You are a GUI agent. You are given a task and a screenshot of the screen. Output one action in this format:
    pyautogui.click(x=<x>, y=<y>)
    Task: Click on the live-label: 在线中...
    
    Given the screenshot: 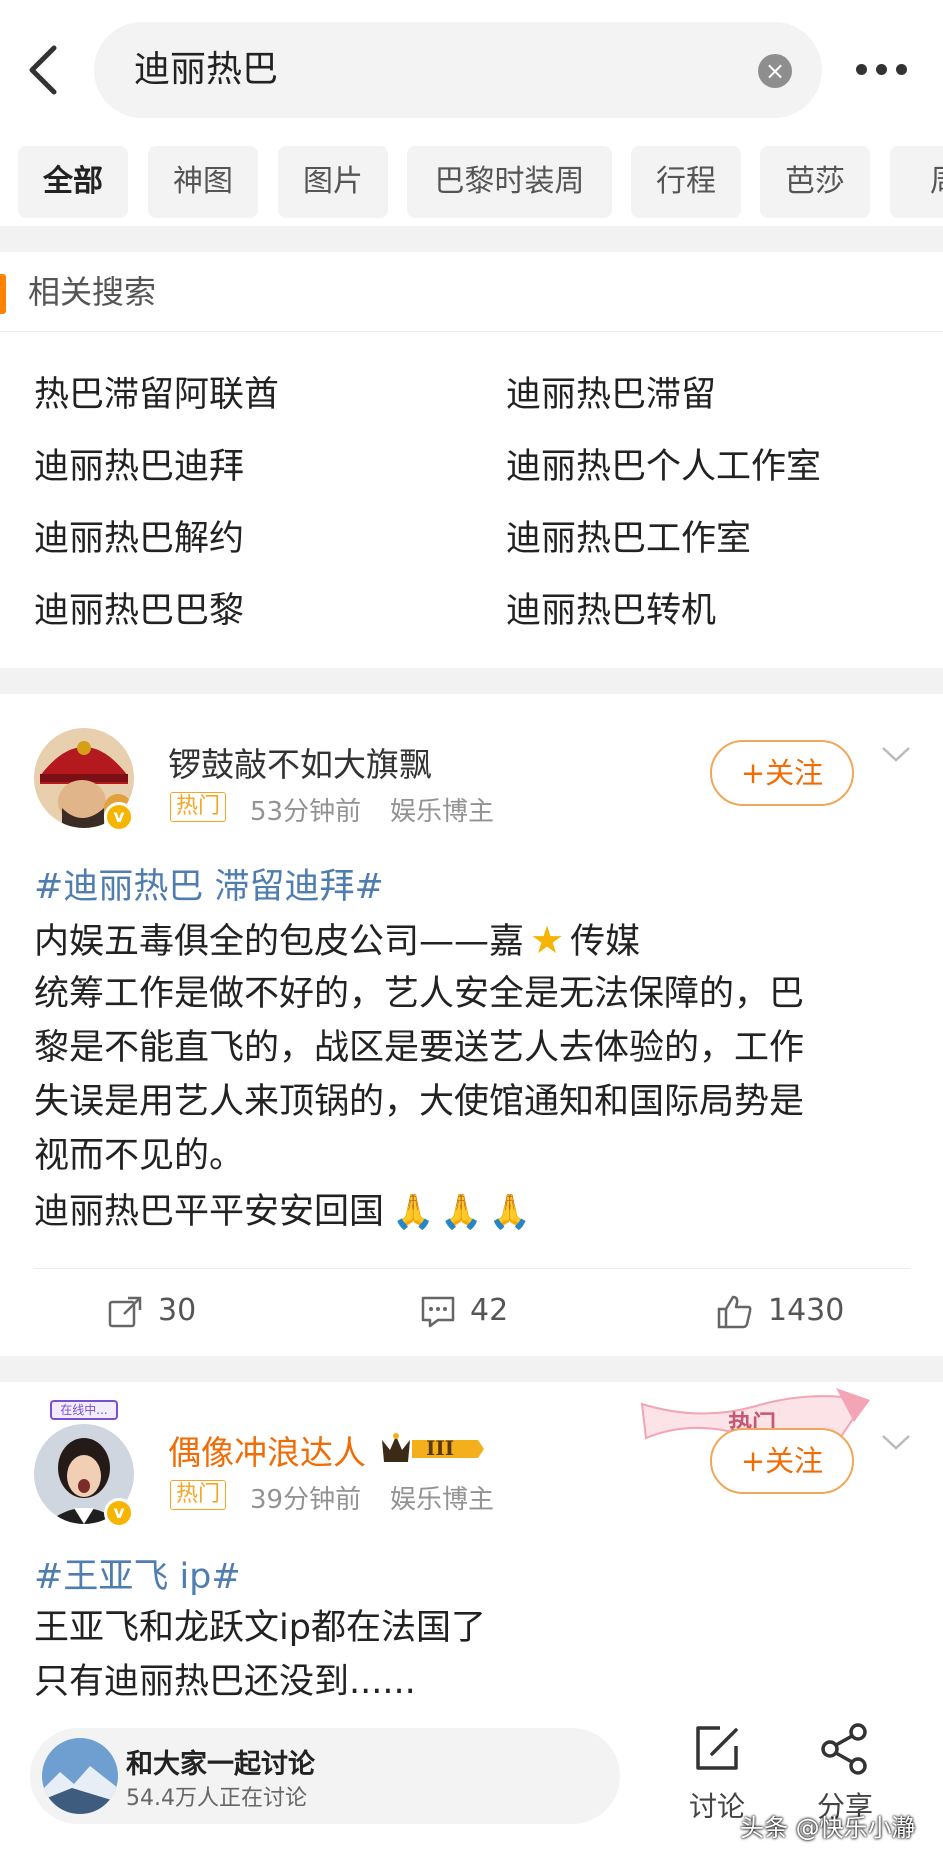 What is the action you would take?
    pyautogui.click(x=84, y=1410)
    